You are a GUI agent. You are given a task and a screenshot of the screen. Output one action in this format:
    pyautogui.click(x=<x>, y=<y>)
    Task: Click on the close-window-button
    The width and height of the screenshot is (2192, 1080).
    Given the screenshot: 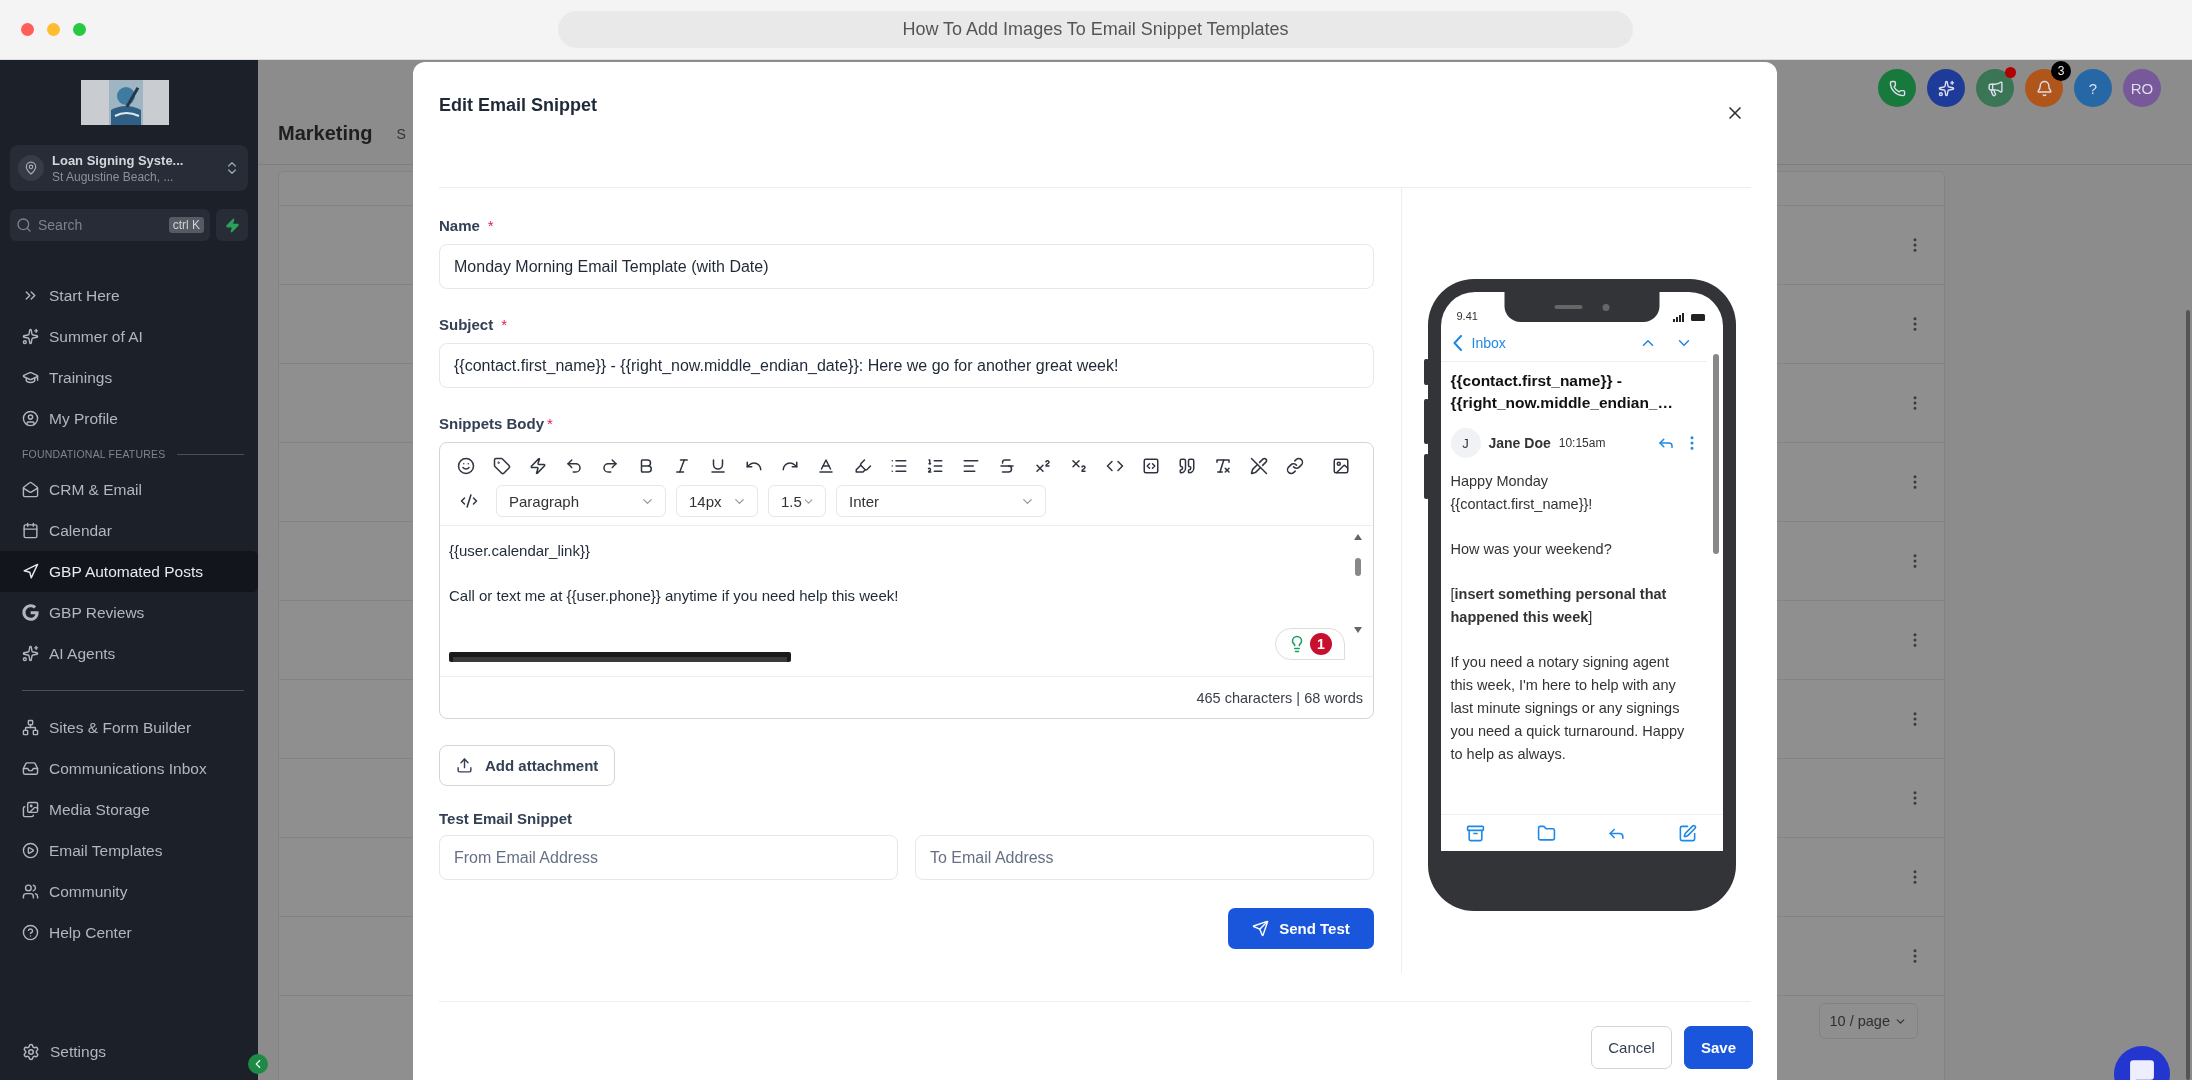 What is the action you would take?
    pyautogui.click(x=27, y=29)
    